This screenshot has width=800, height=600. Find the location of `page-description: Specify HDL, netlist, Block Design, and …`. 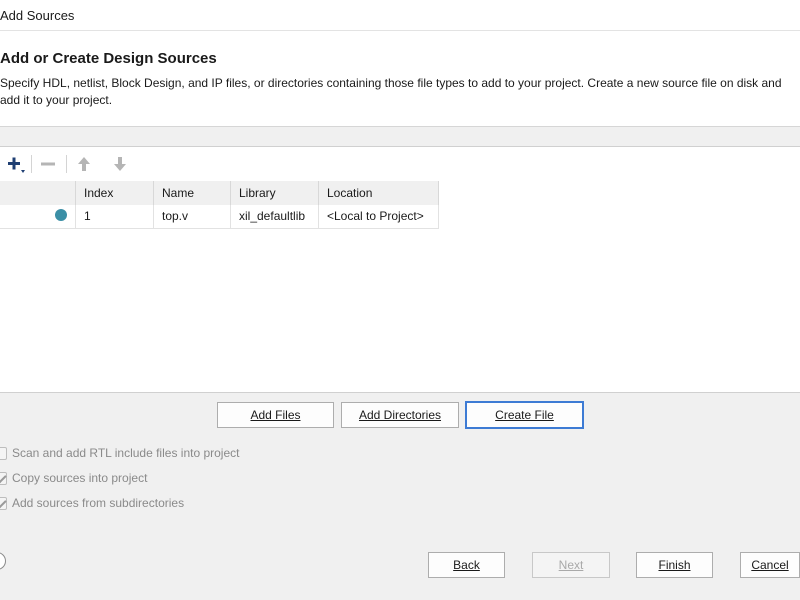

page-description: Specify HDL, netlist, Block Design, and … is located at coordinates (391, 91).